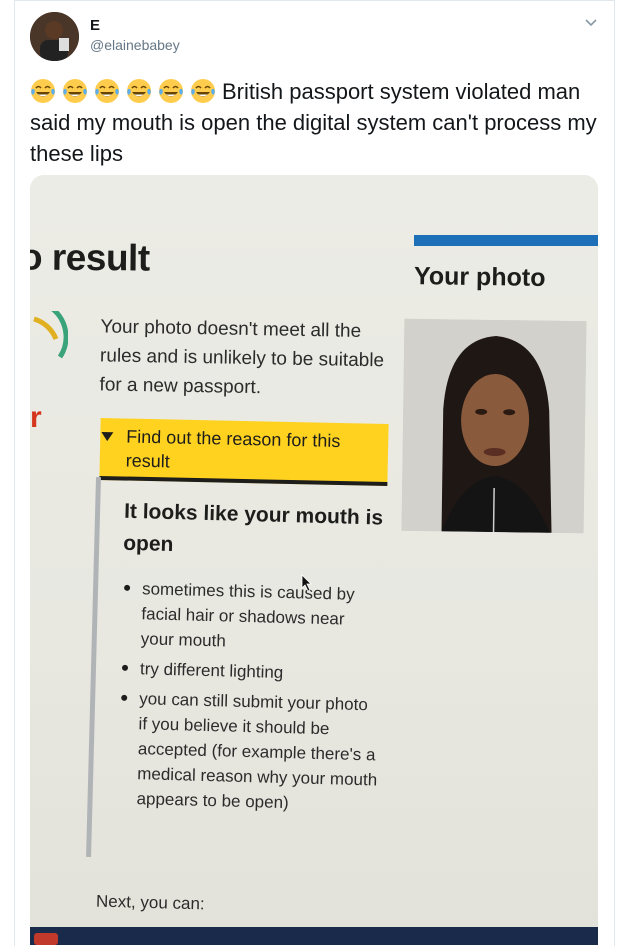 The height and width of the screenshot is (946, 627). Describe the element at coordinates (314, 936) in the screenshot. I see `taskbar` at that location.